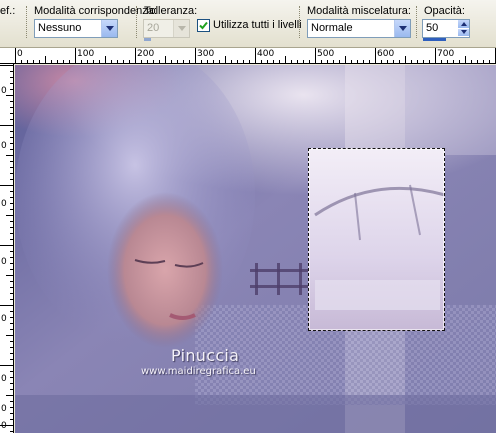 The image size is (496, 433). I want to click on opacity-value: 50, so click(432, 28).